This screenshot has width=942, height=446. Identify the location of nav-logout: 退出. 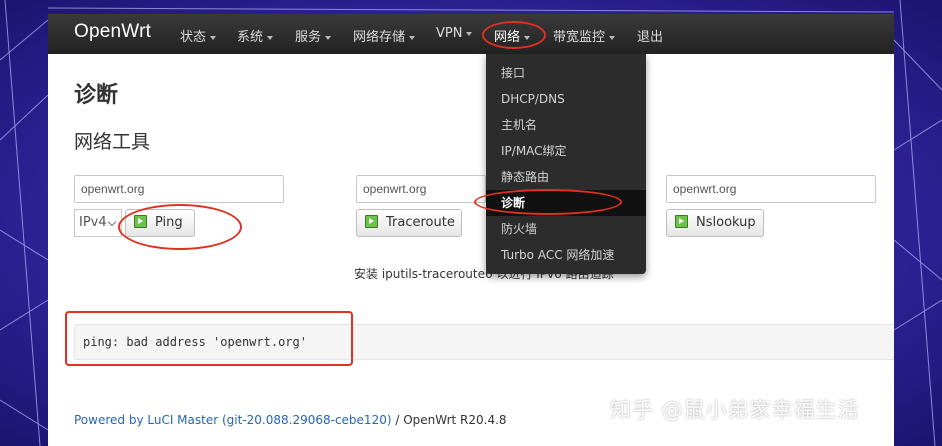
(650, 35).